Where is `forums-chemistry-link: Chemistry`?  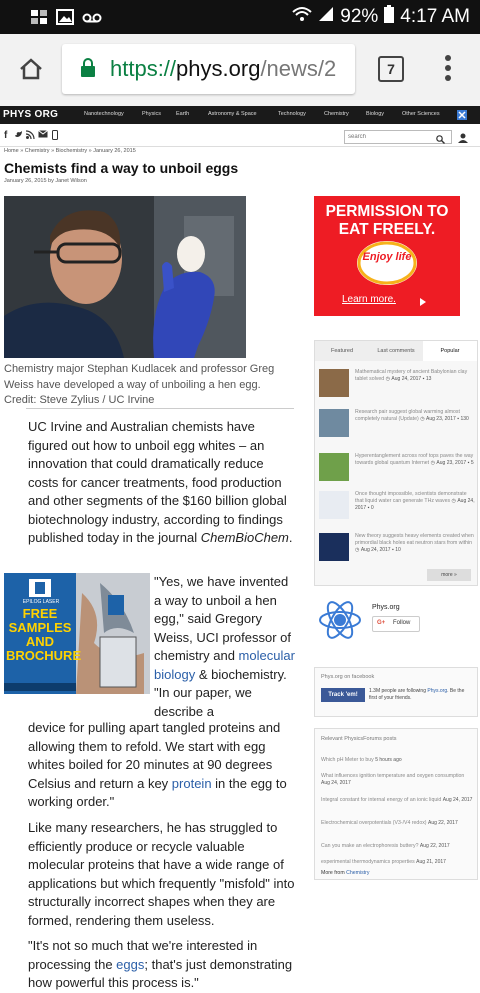
forums-chemistry-link: Chemistry is located at coordinates (357, 873).